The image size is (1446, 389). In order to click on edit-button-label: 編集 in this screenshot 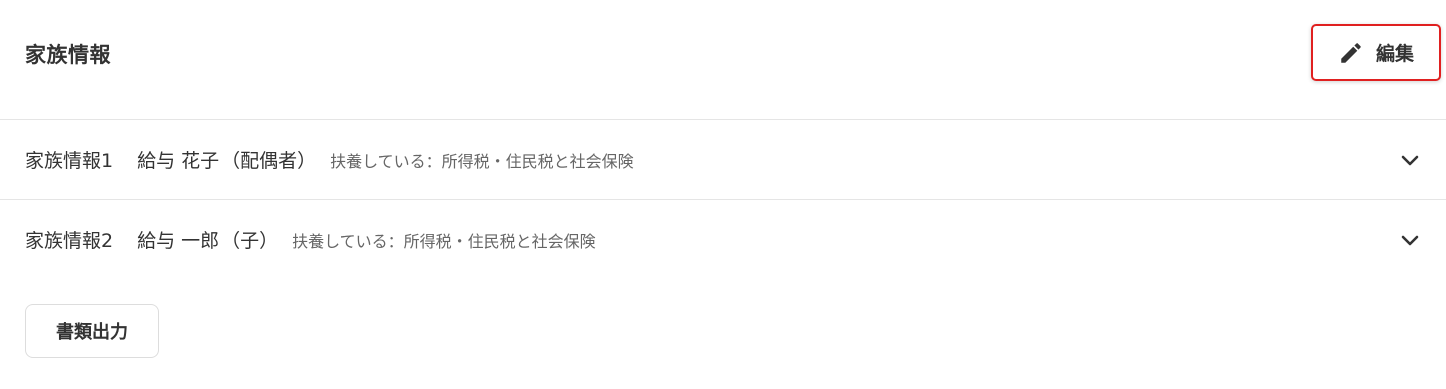, I will do `click(1394, 54)`.